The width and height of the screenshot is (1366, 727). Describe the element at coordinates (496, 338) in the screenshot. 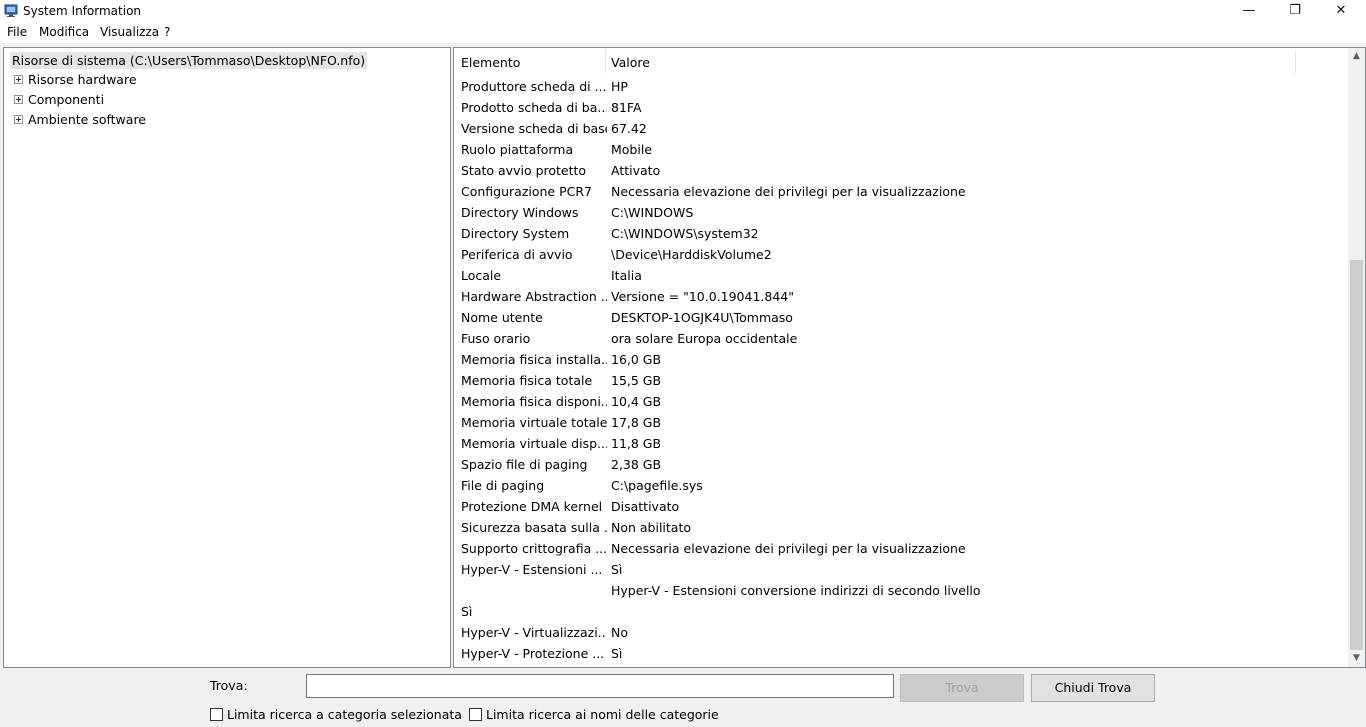

I see `cell-elemento: Fuso orario` at that location.